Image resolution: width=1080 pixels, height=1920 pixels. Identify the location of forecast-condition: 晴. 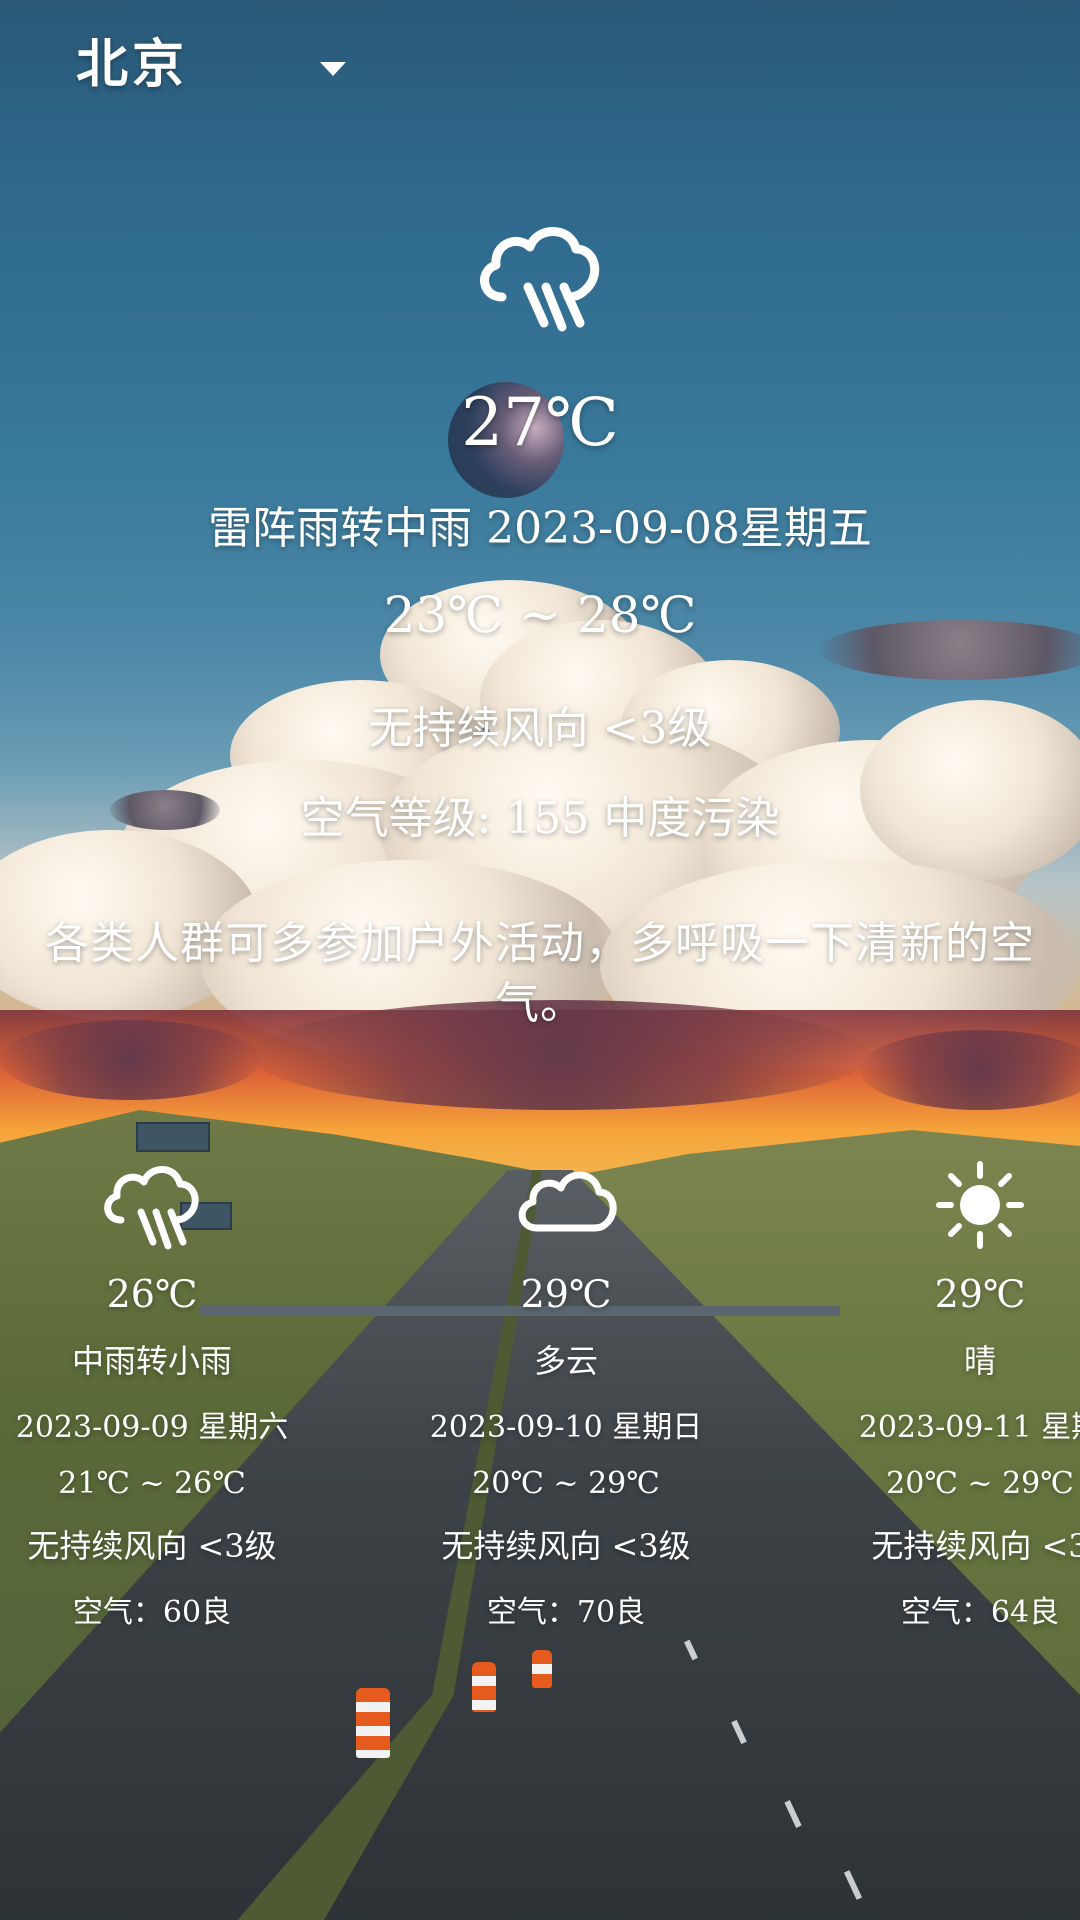
(979, 1361).